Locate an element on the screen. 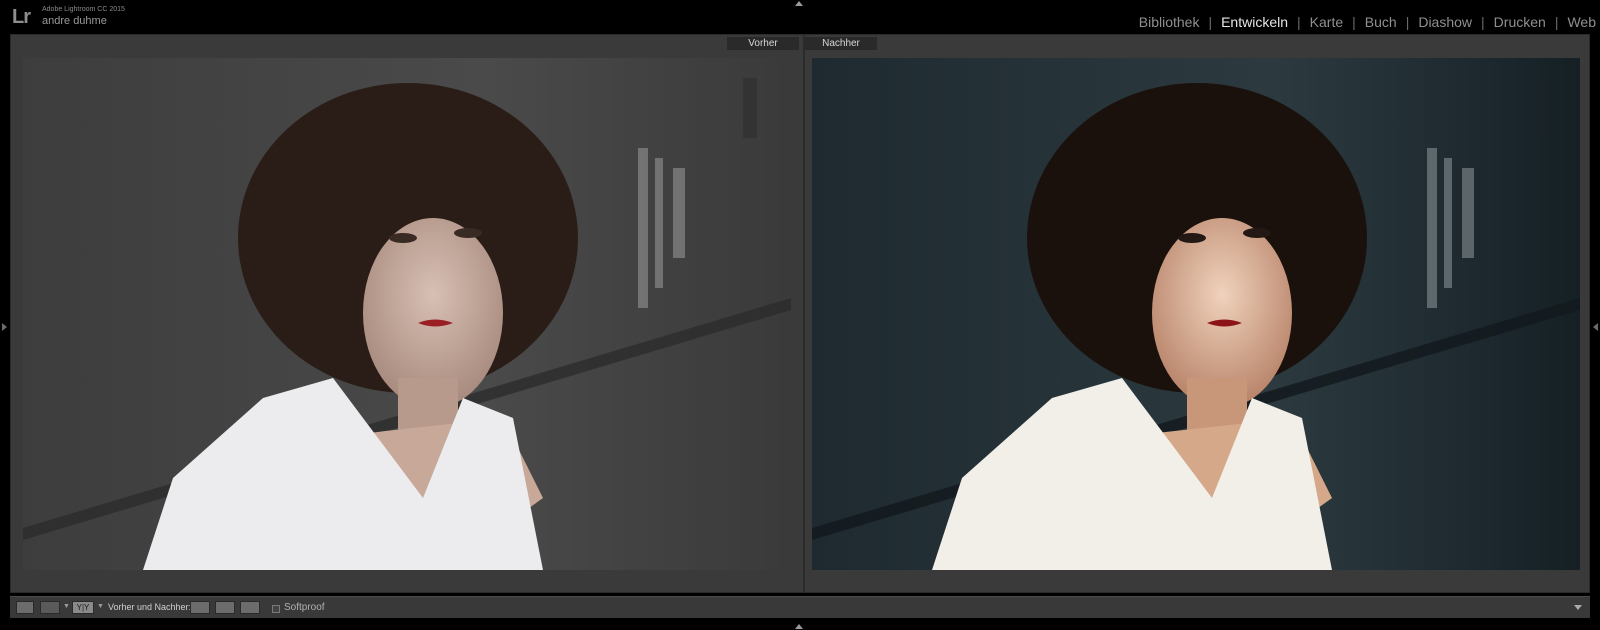  loupe-view-button is located at coordinates (25, 607).